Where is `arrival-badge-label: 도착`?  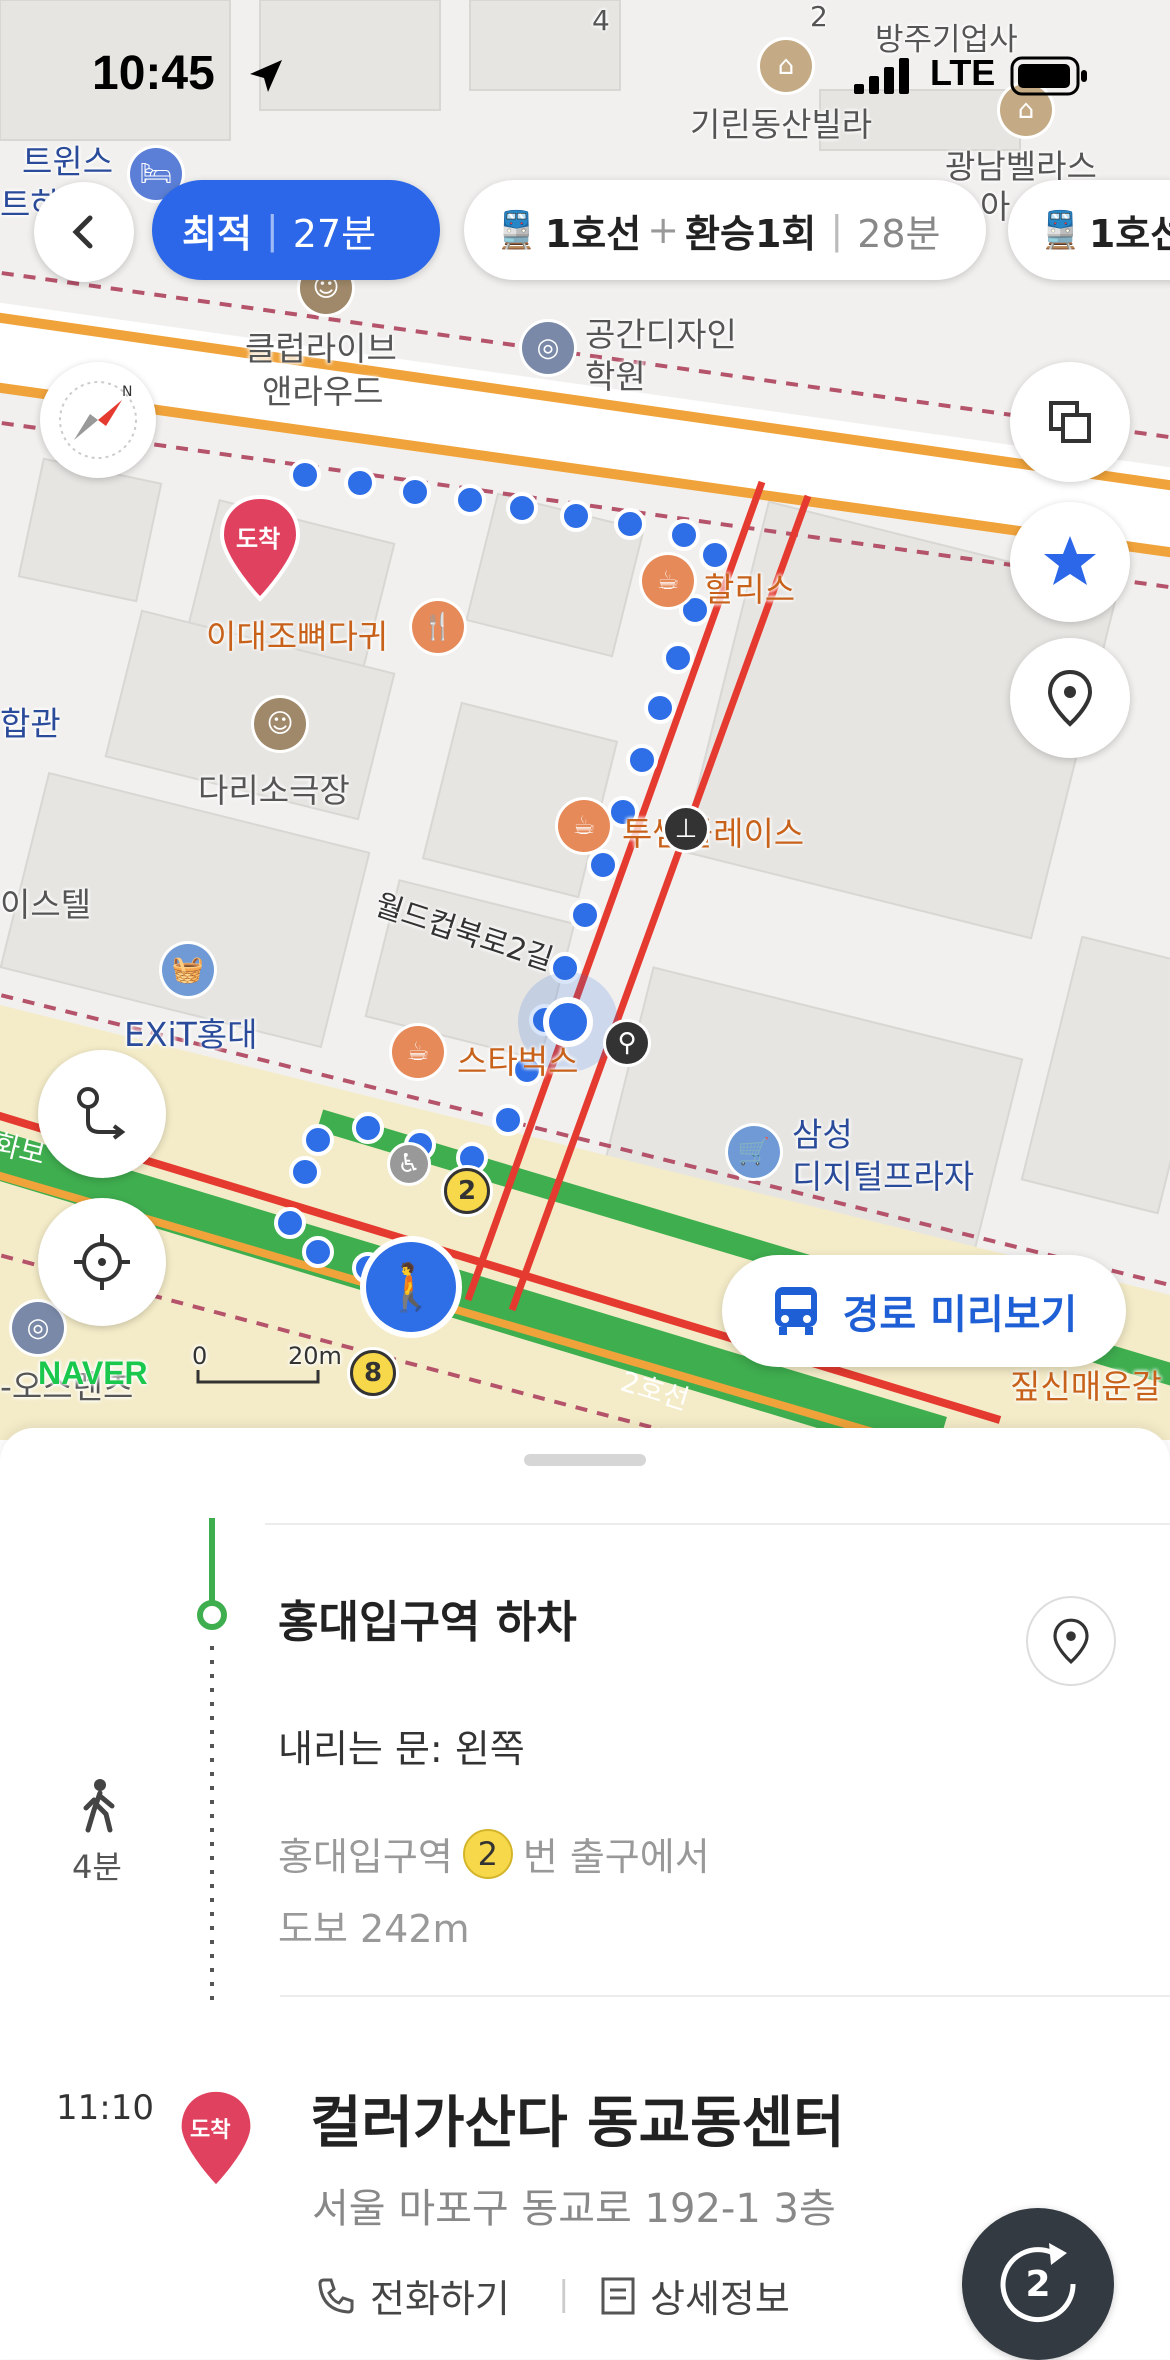 arrival-badge-label: 도착 is located at coordinates (210, 2130).